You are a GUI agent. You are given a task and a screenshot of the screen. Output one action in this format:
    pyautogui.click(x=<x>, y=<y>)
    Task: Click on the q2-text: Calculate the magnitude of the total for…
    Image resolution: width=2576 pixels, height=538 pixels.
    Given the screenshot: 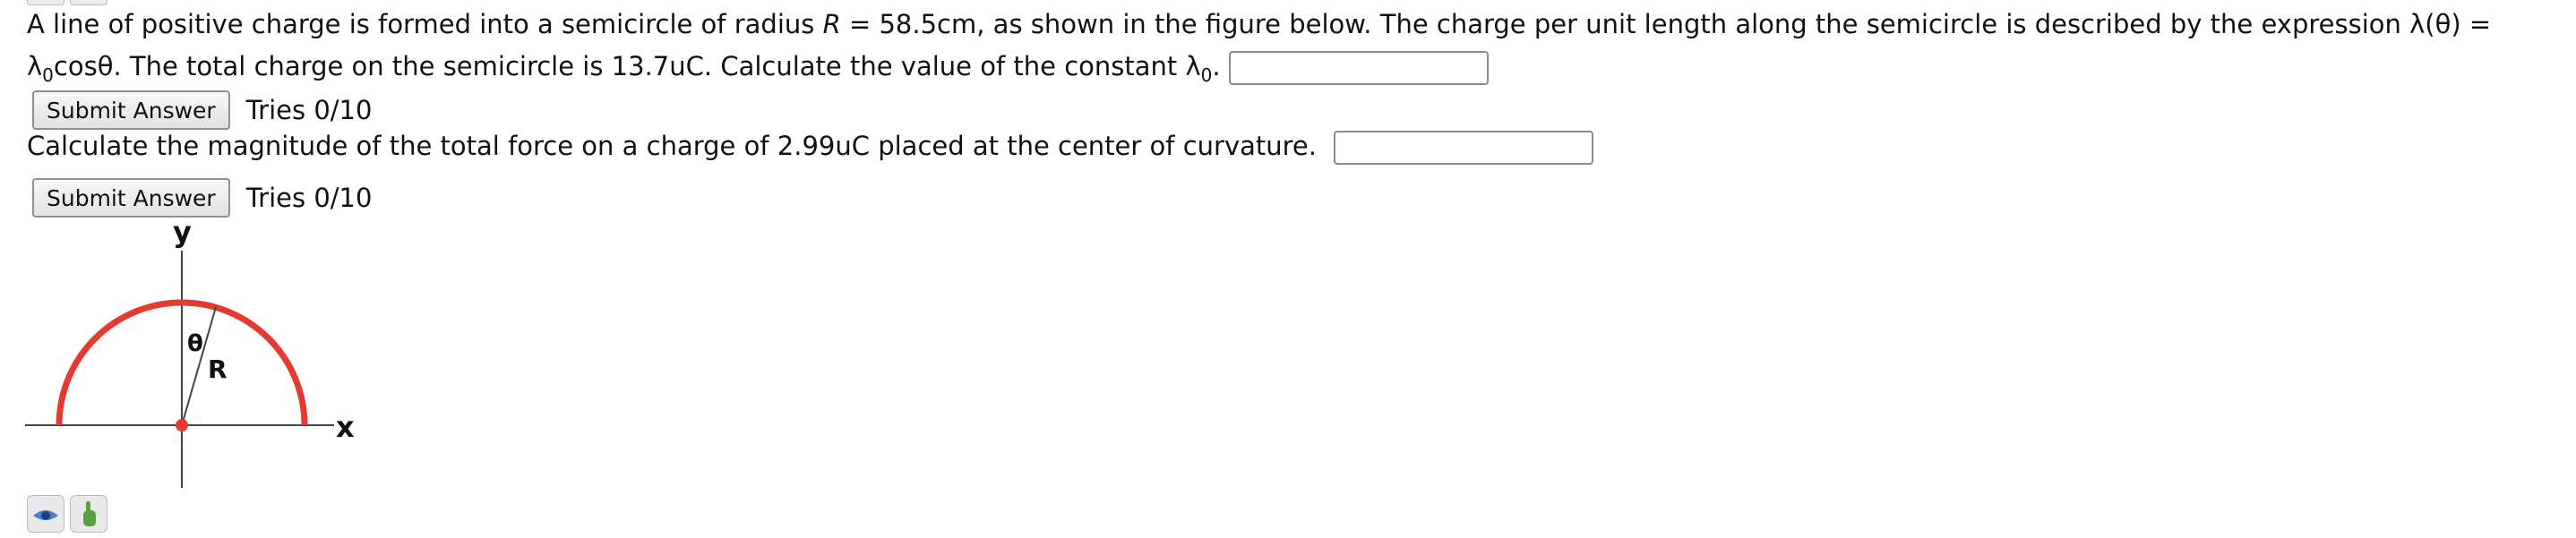 What is the action you would take?
    pyautogui.click(x=672, y=146)
    